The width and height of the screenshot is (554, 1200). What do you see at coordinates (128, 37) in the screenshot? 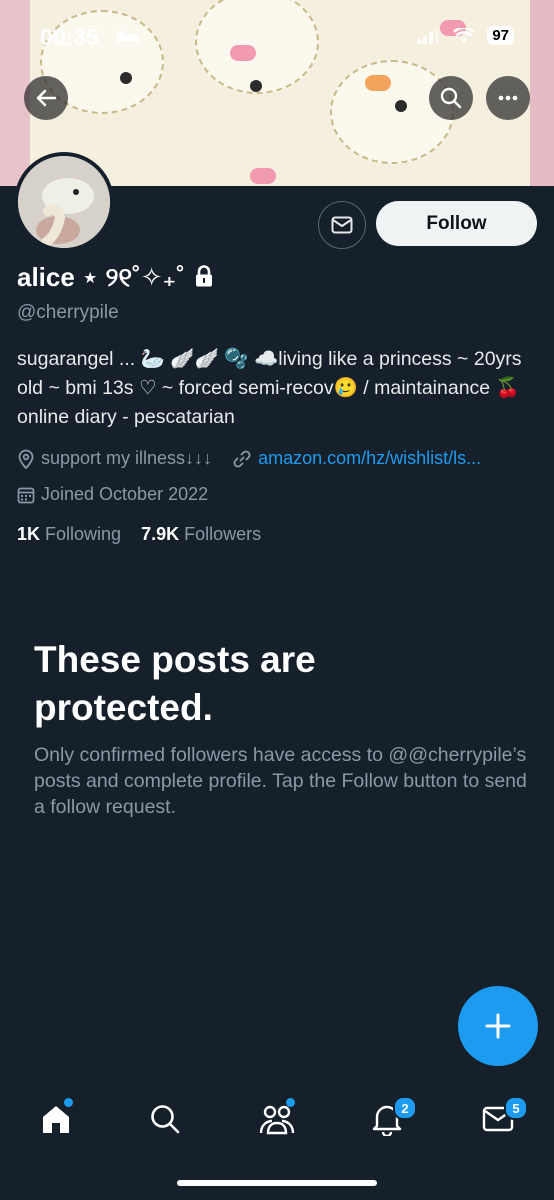
I see `sleep-focus-icon` at bounding box center [128, 37].